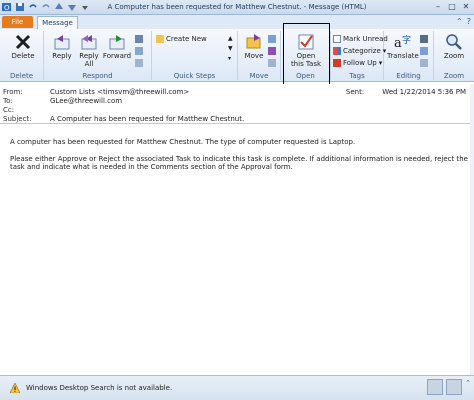 Image resolution: width=474 pixels, height=400 pixels. Describe the element at coordinates (259, 76) in the screenshot. I see `move-group-label: Move` at that location.